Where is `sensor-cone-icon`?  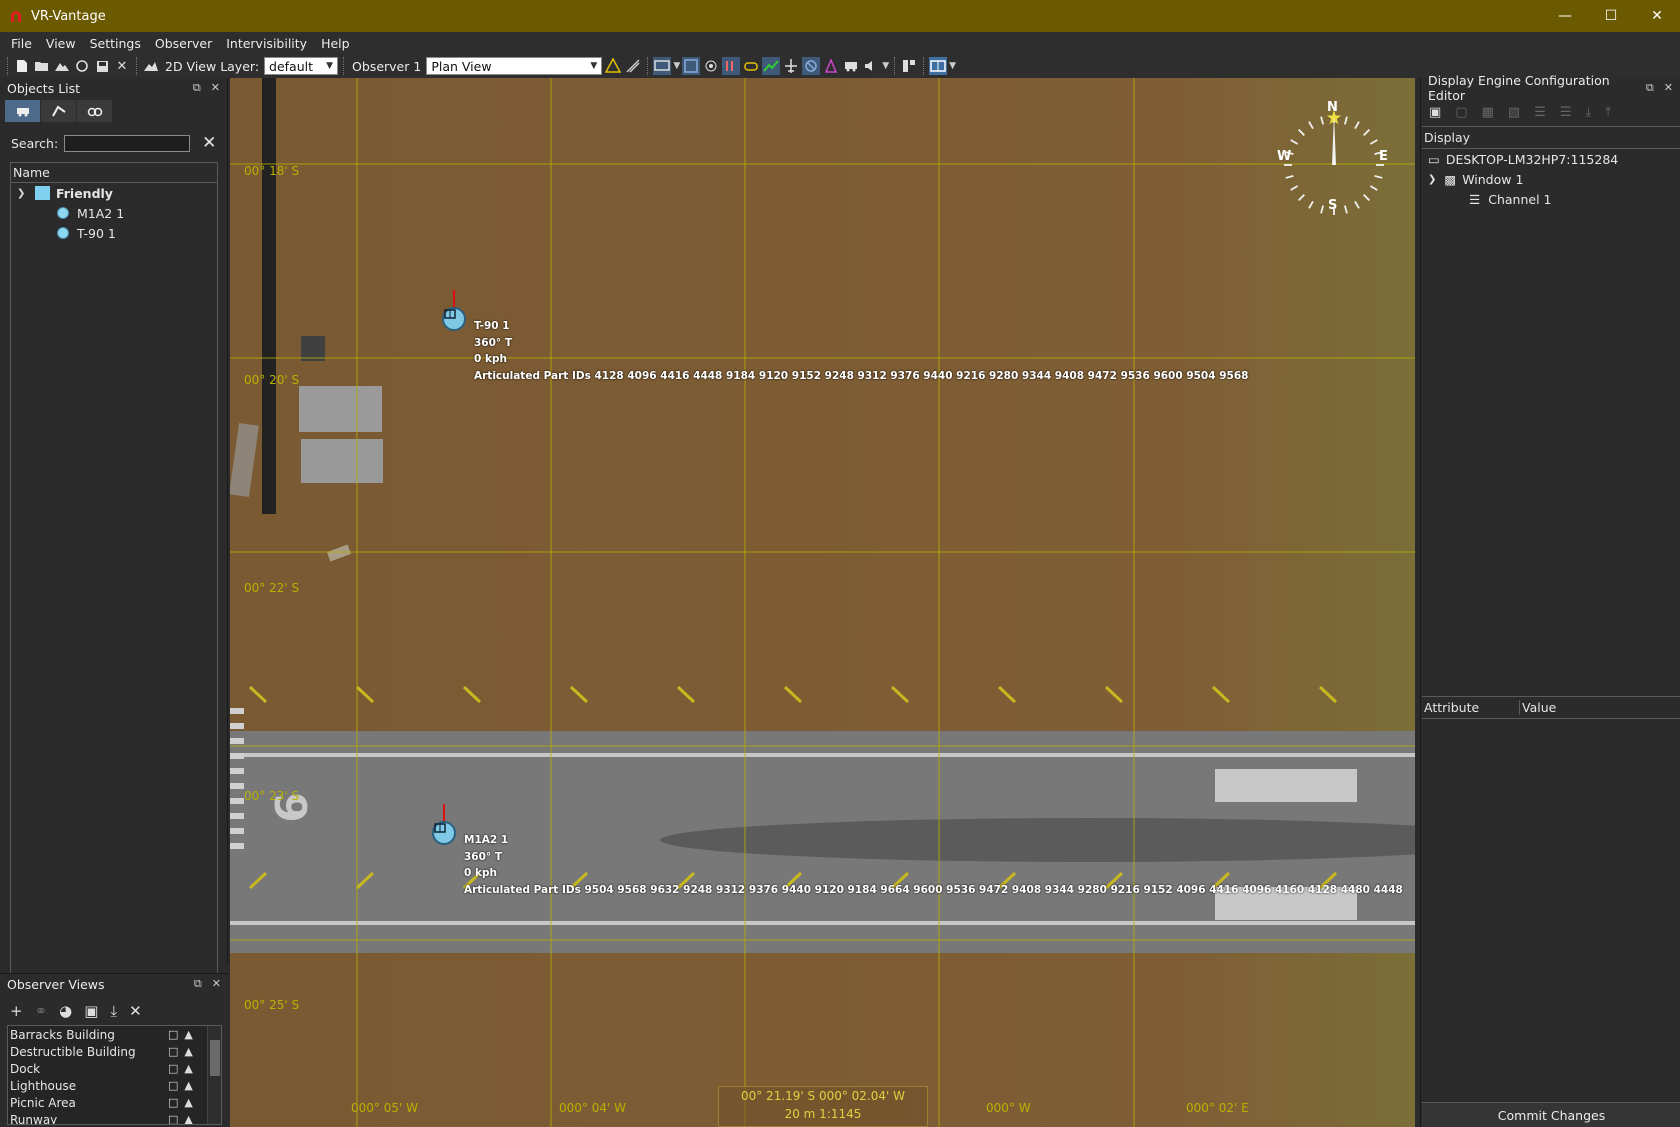 sensor-cone-icon is located at coordinates (831, 66).